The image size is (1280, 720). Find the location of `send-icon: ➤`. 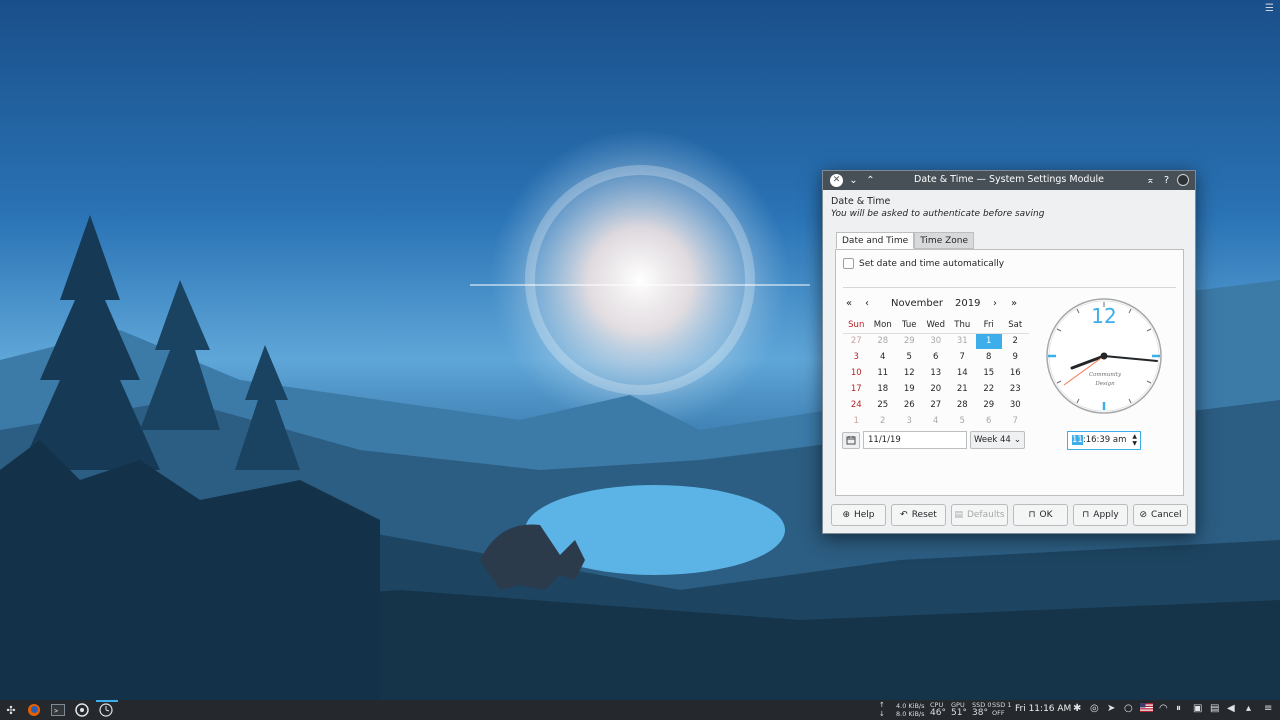

send-icon: ➤ is located at coordinates (1111, 708).